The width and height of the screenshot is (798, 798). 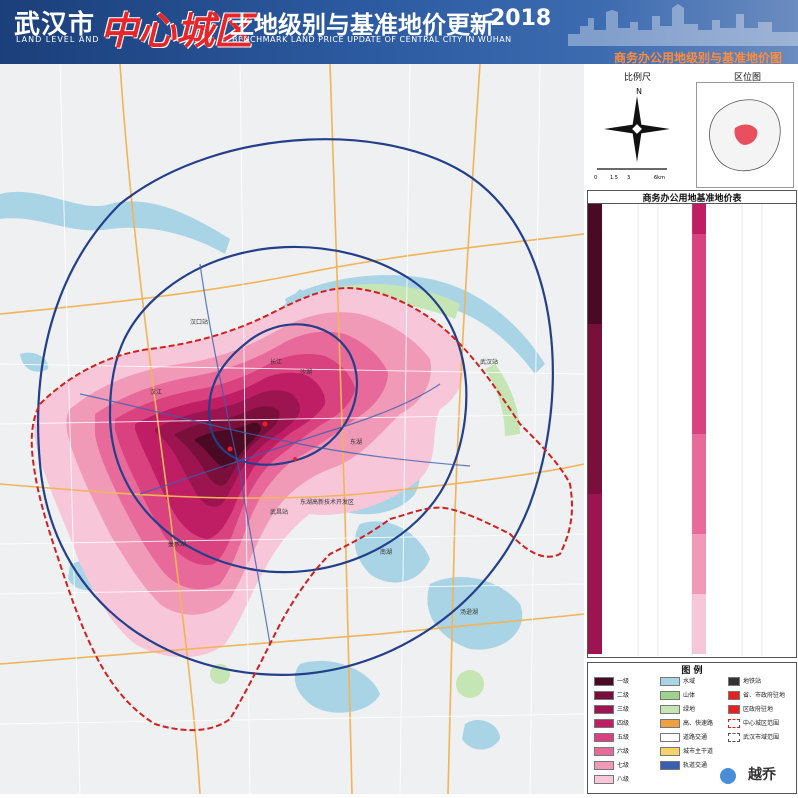 What do you see at coordinates (521, 18) in the screenshot?
I see `map-year: 2018` at bounding box center [521, 18].